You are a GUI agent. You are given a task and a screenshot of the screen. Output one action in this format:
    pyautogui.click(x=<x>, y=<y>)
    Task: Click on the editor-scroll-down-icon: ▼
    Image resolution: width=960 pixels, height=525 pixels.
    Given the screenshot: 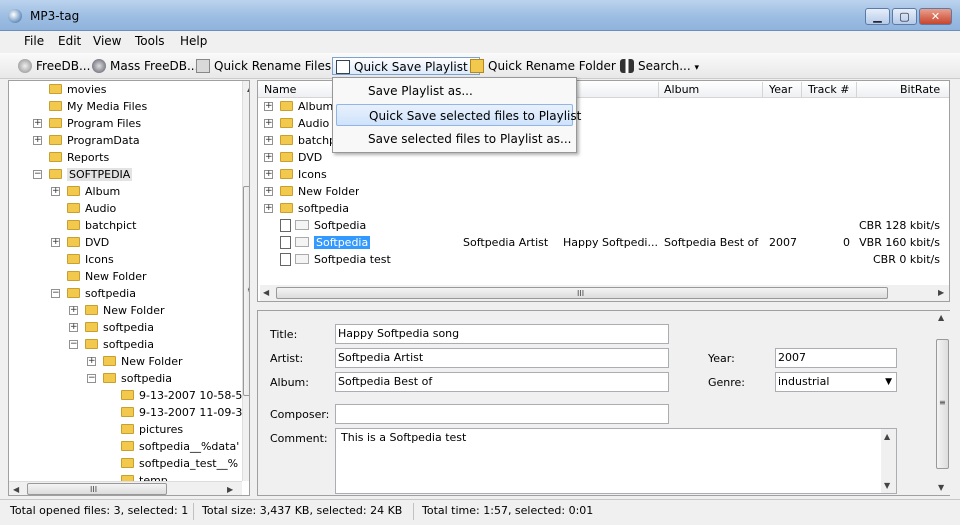 What is the action you would take?
    pyautogui.click(x=941, y=487)
    